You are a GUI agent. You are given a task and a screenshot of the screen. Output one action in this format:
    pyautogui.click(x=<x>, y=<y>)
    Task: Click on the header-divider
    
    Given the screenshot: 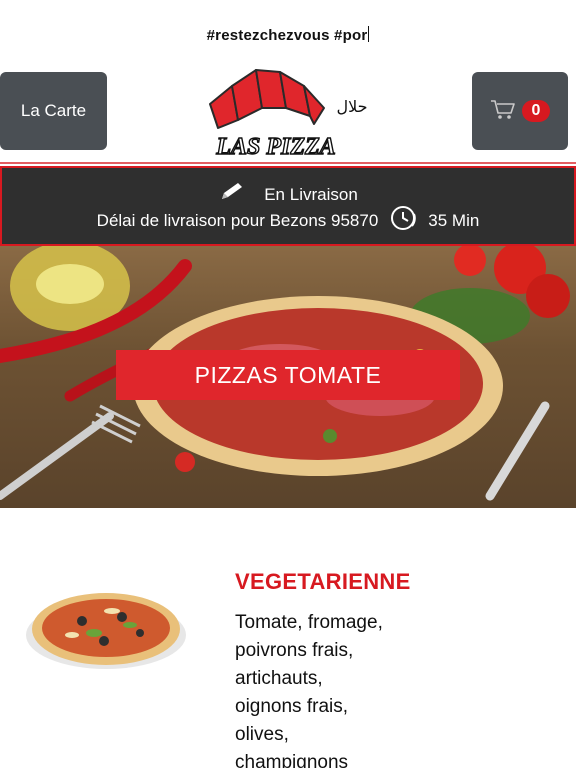 What is the action you would take?
    pyautogui.click(x=288, y=163)
    